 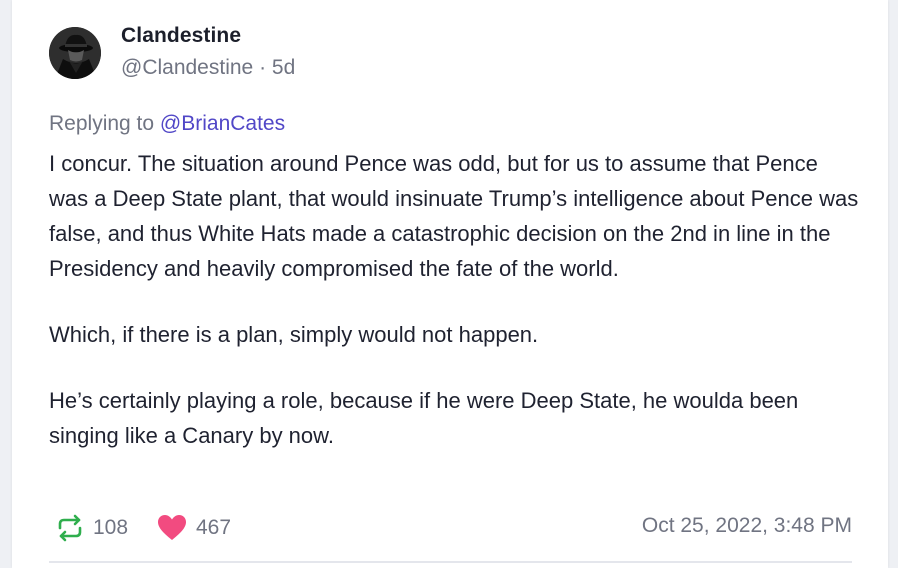 I want to click on avatar, so click(x=75, y=53).